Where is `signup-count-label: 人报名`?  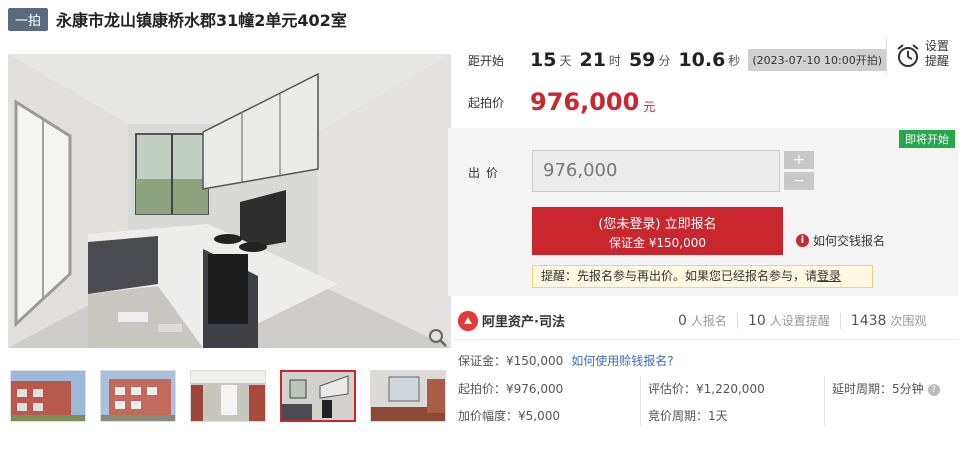 signup-count-label: 人报名 is located at coordinates (708, 321).